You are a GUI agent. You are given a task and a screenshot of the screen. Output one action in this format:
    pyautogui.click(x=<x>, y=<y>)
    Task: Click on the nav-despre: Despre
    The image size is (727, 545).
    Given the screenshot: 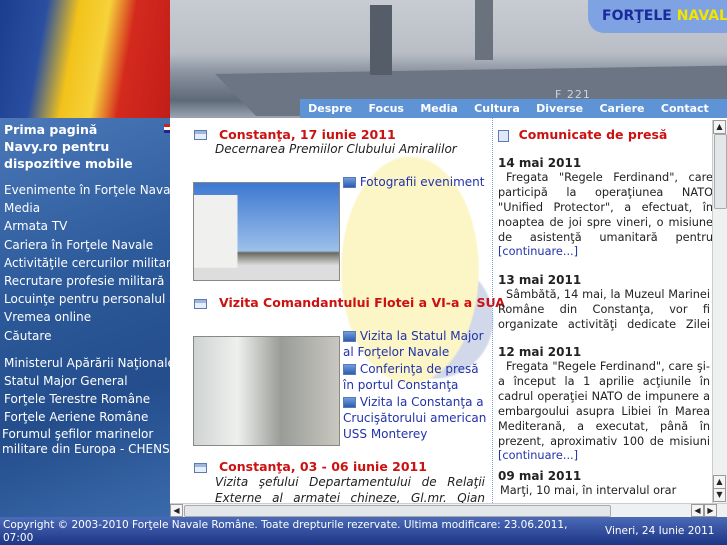 What is the action you would take?
    pyautogui.click(x=330, y=108)
    